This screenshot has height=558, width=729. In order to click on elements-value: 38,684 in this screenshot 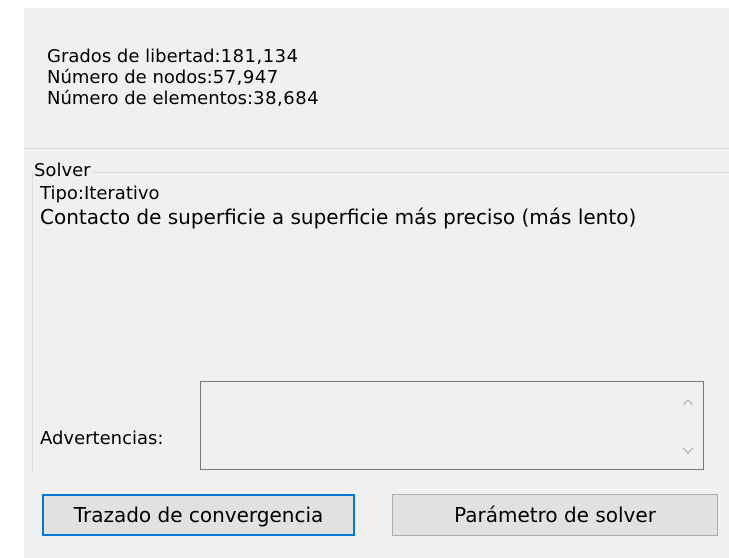, I will do `click(286, 98)`.